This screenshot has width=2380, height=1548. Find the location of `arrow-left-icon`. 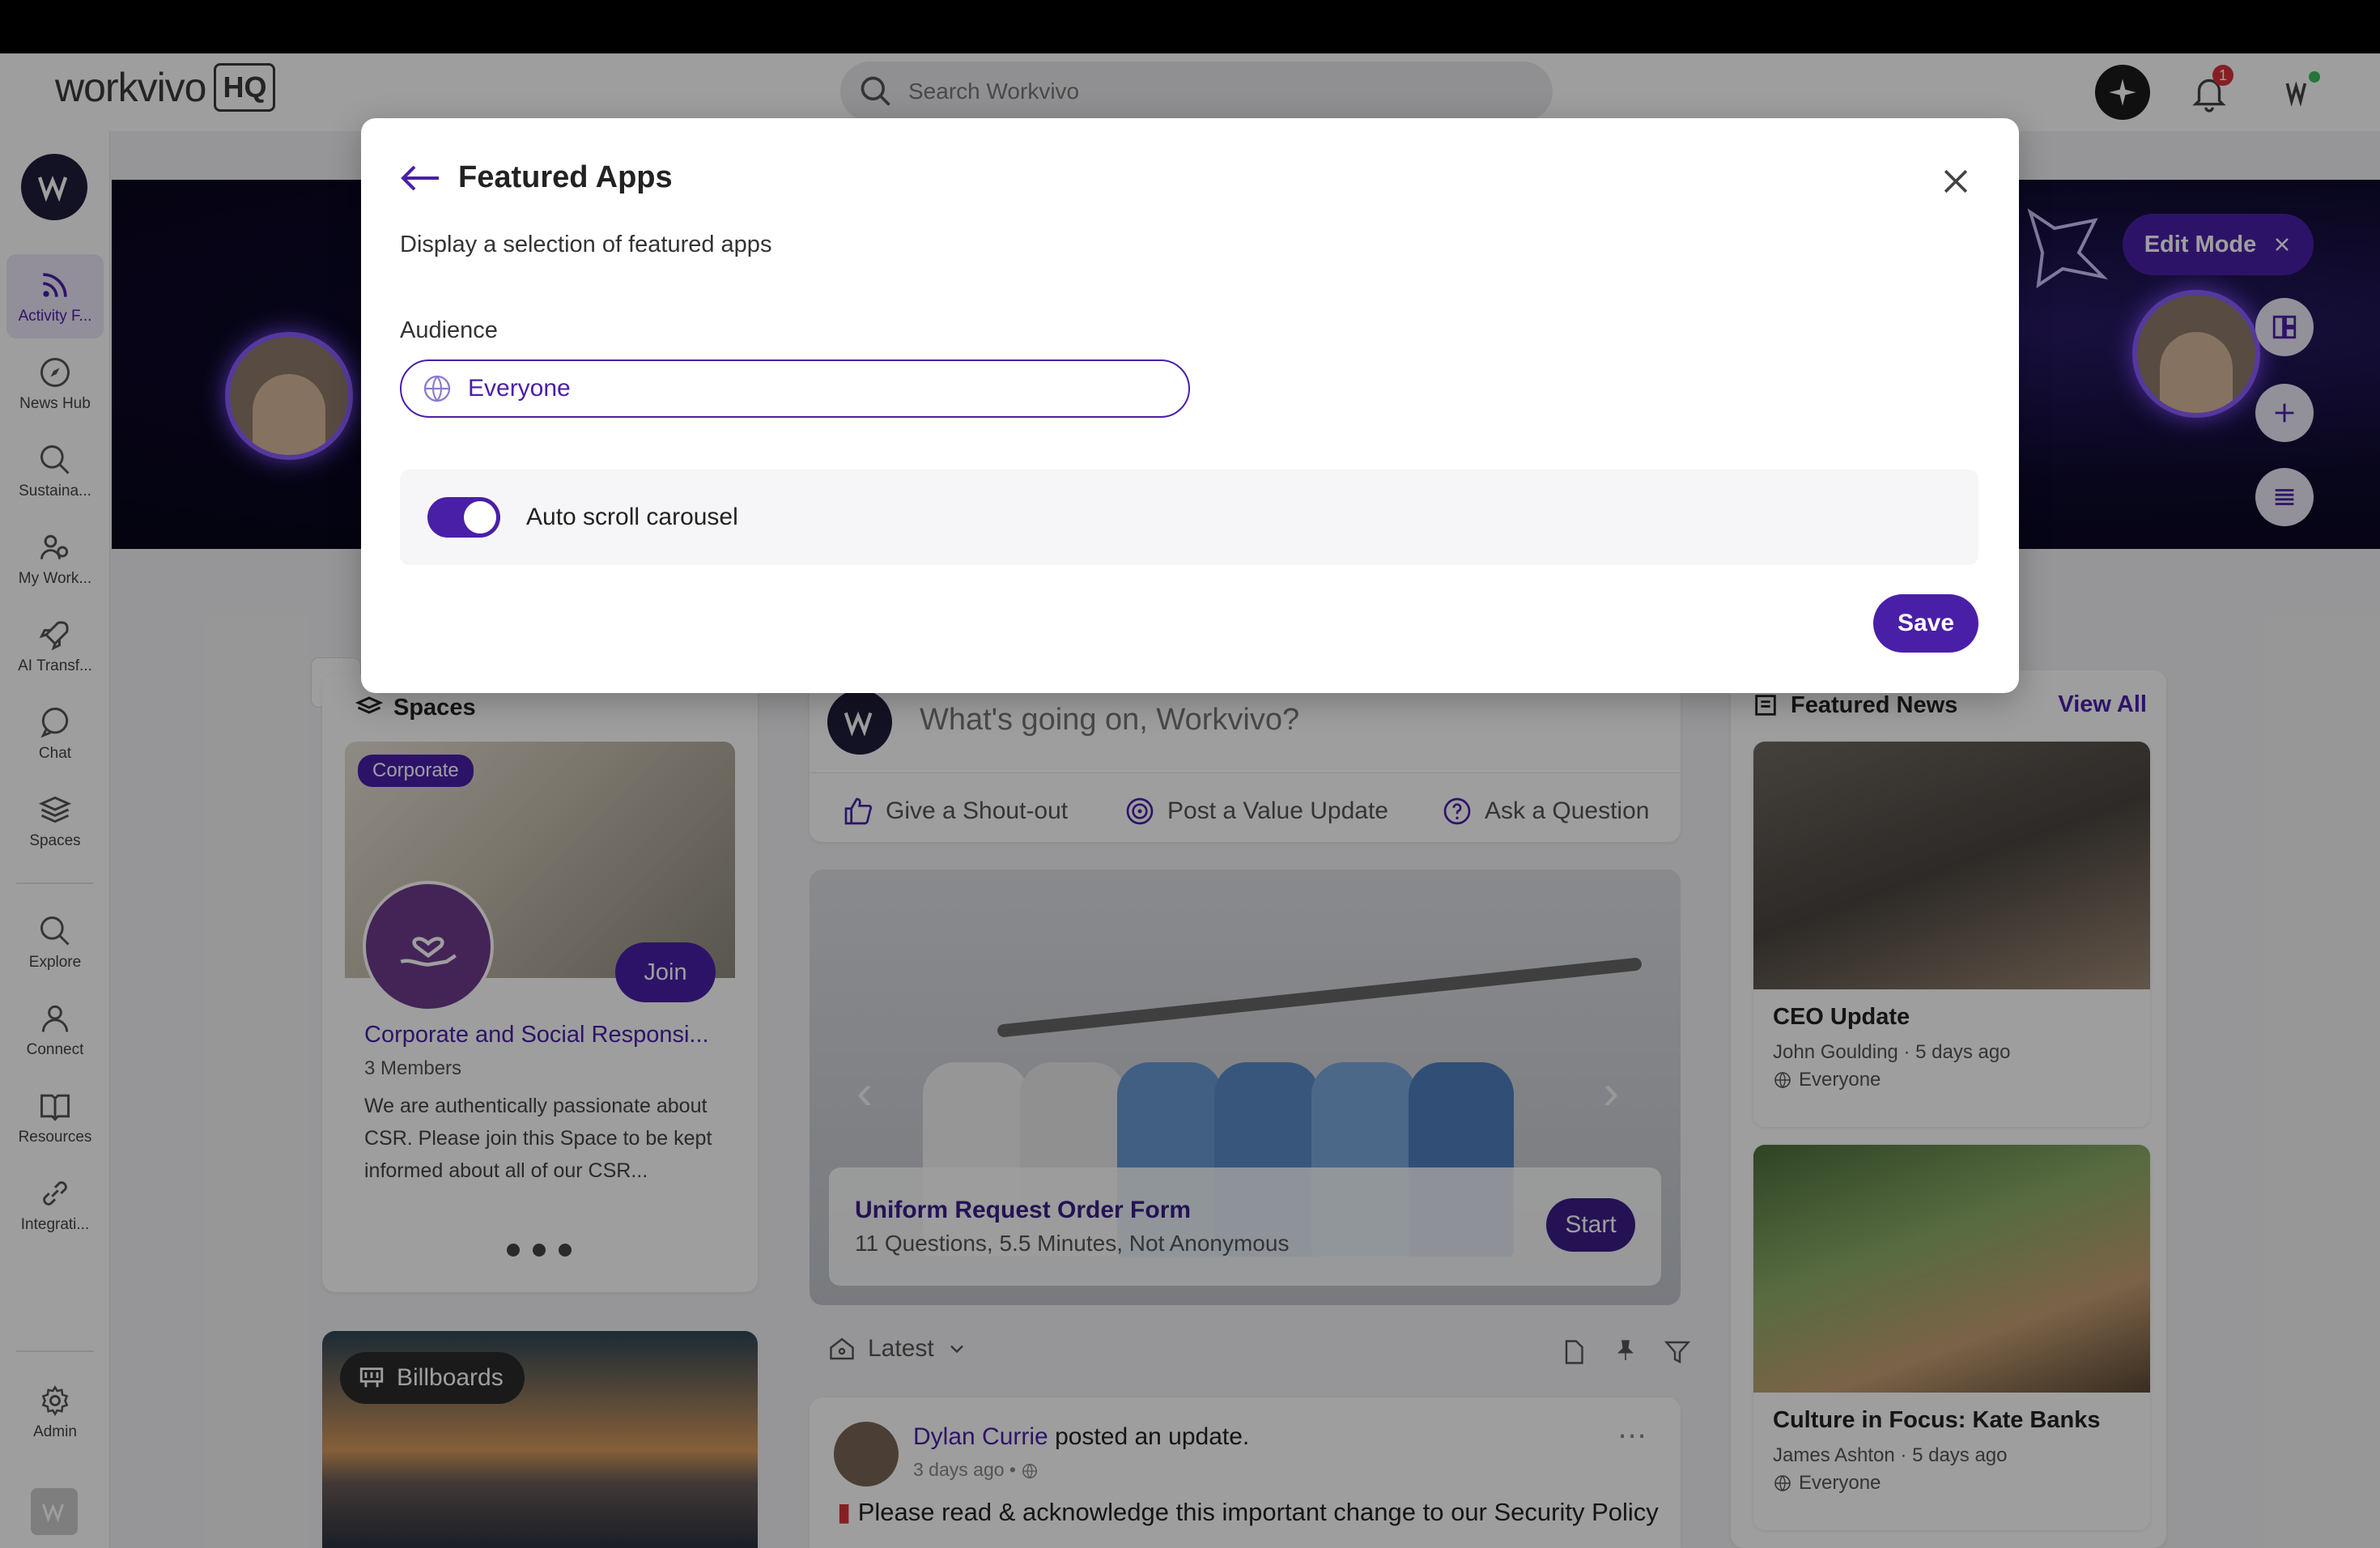

arrow-left-icon is located at coordinates (420, 178).